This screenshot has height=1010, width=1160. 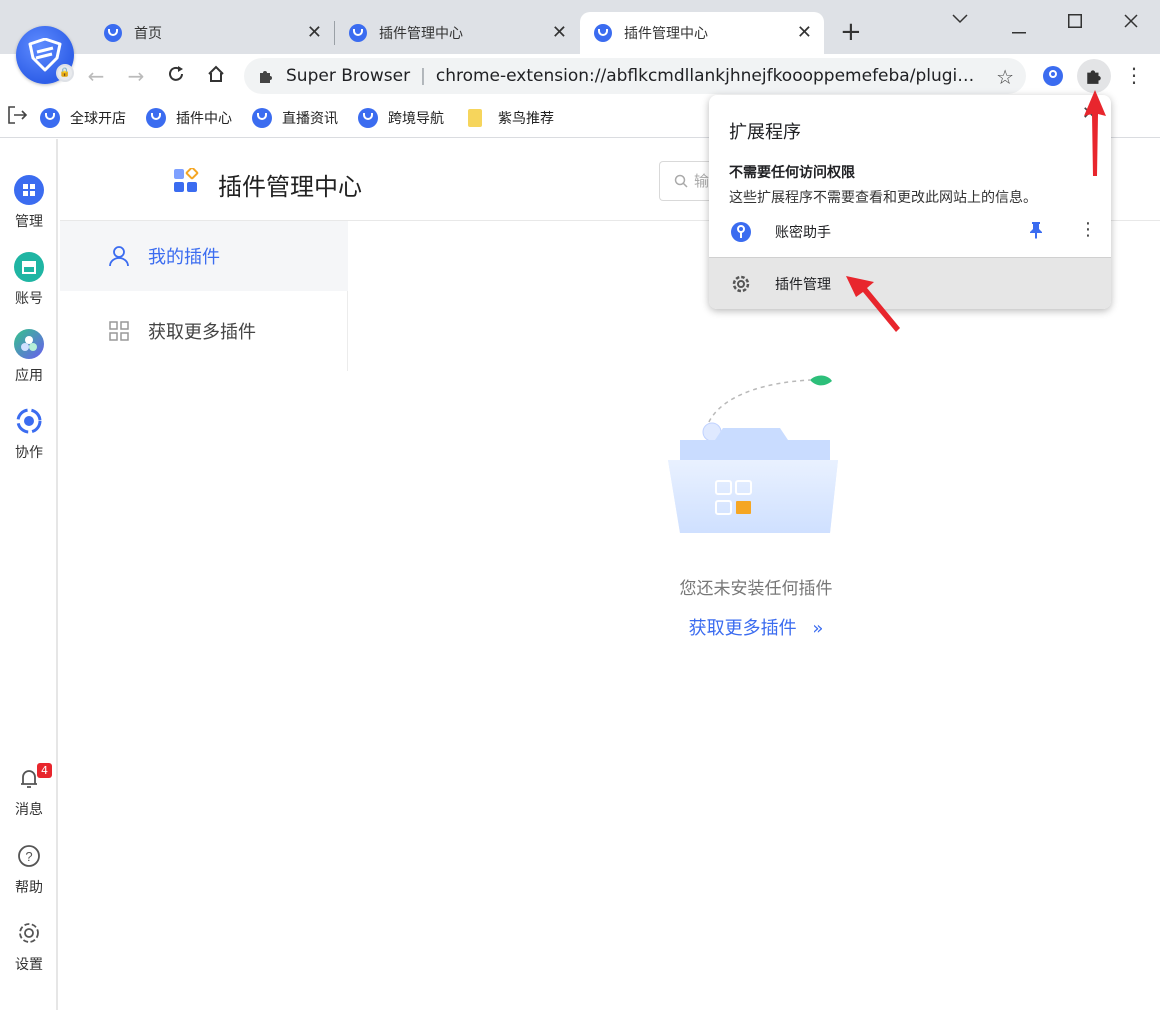 I want to click on pin-icon, so click(x=1036, y=232).